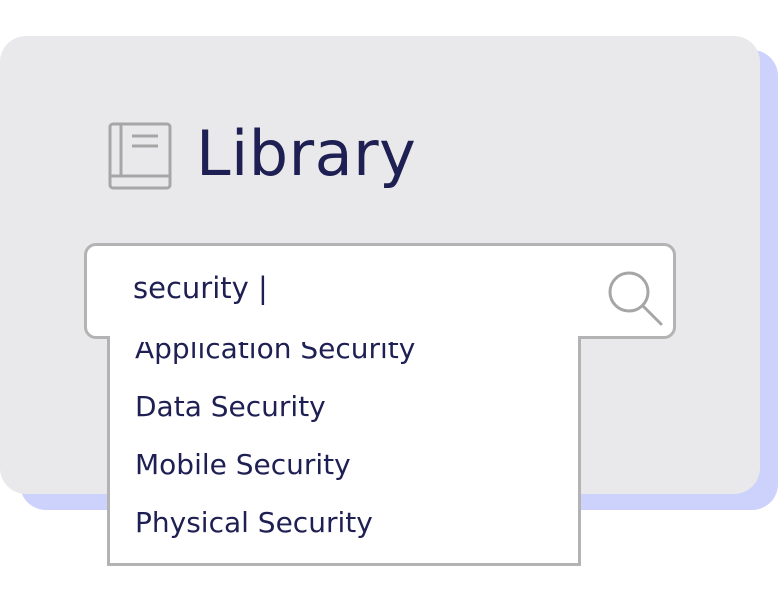  I want to click on search-input, so click(343, 288).